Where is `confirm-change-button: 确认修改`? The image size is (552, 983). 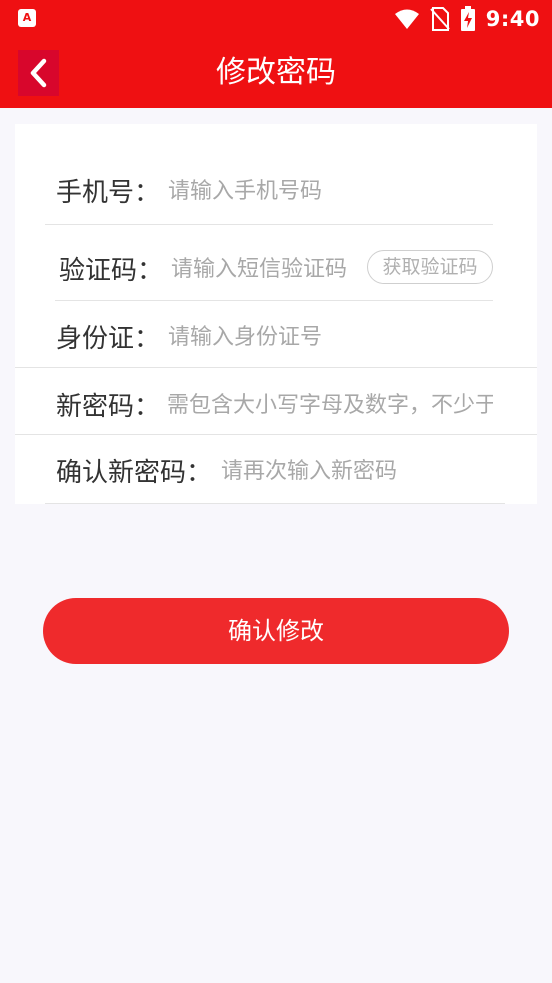
confirm-change-button: 确认修改 is located at coordinates (276, 631).